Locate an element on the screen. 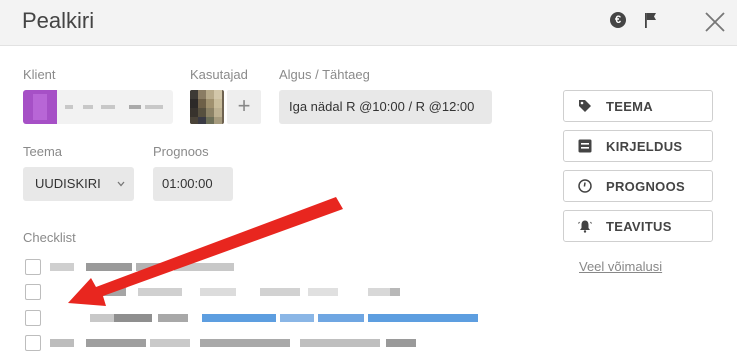 This screenshot has height=362, width=737. theme-select-value: UUDISKIRI is located at coordinates (68, 183).